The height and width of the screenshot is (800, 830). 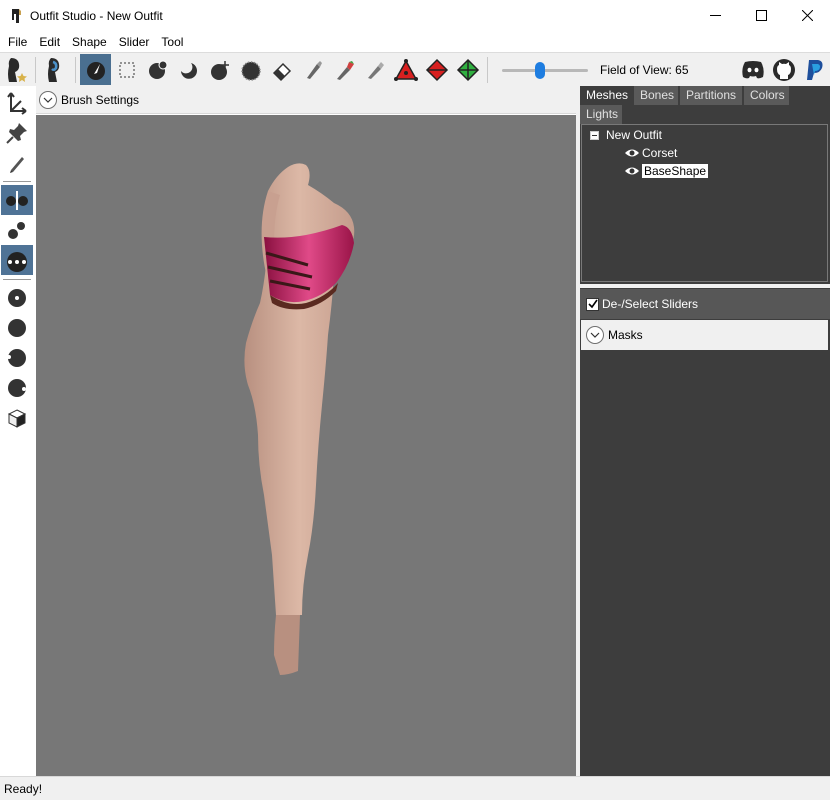 I want to click on flip-edge-button, so click(x=436, y=69).